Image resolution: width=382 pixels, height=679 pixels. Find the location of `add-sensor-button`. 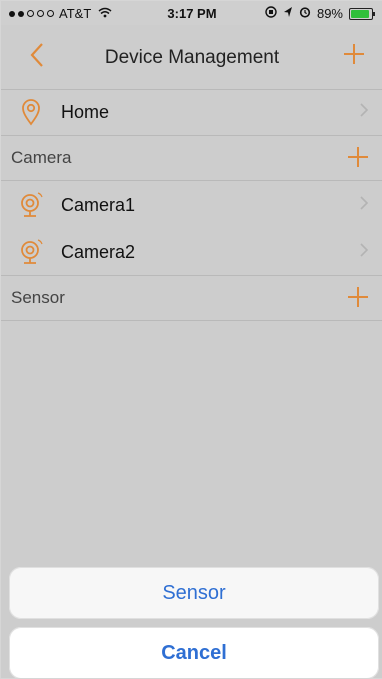

add-sensor-button is located at coordinates (358, 297).